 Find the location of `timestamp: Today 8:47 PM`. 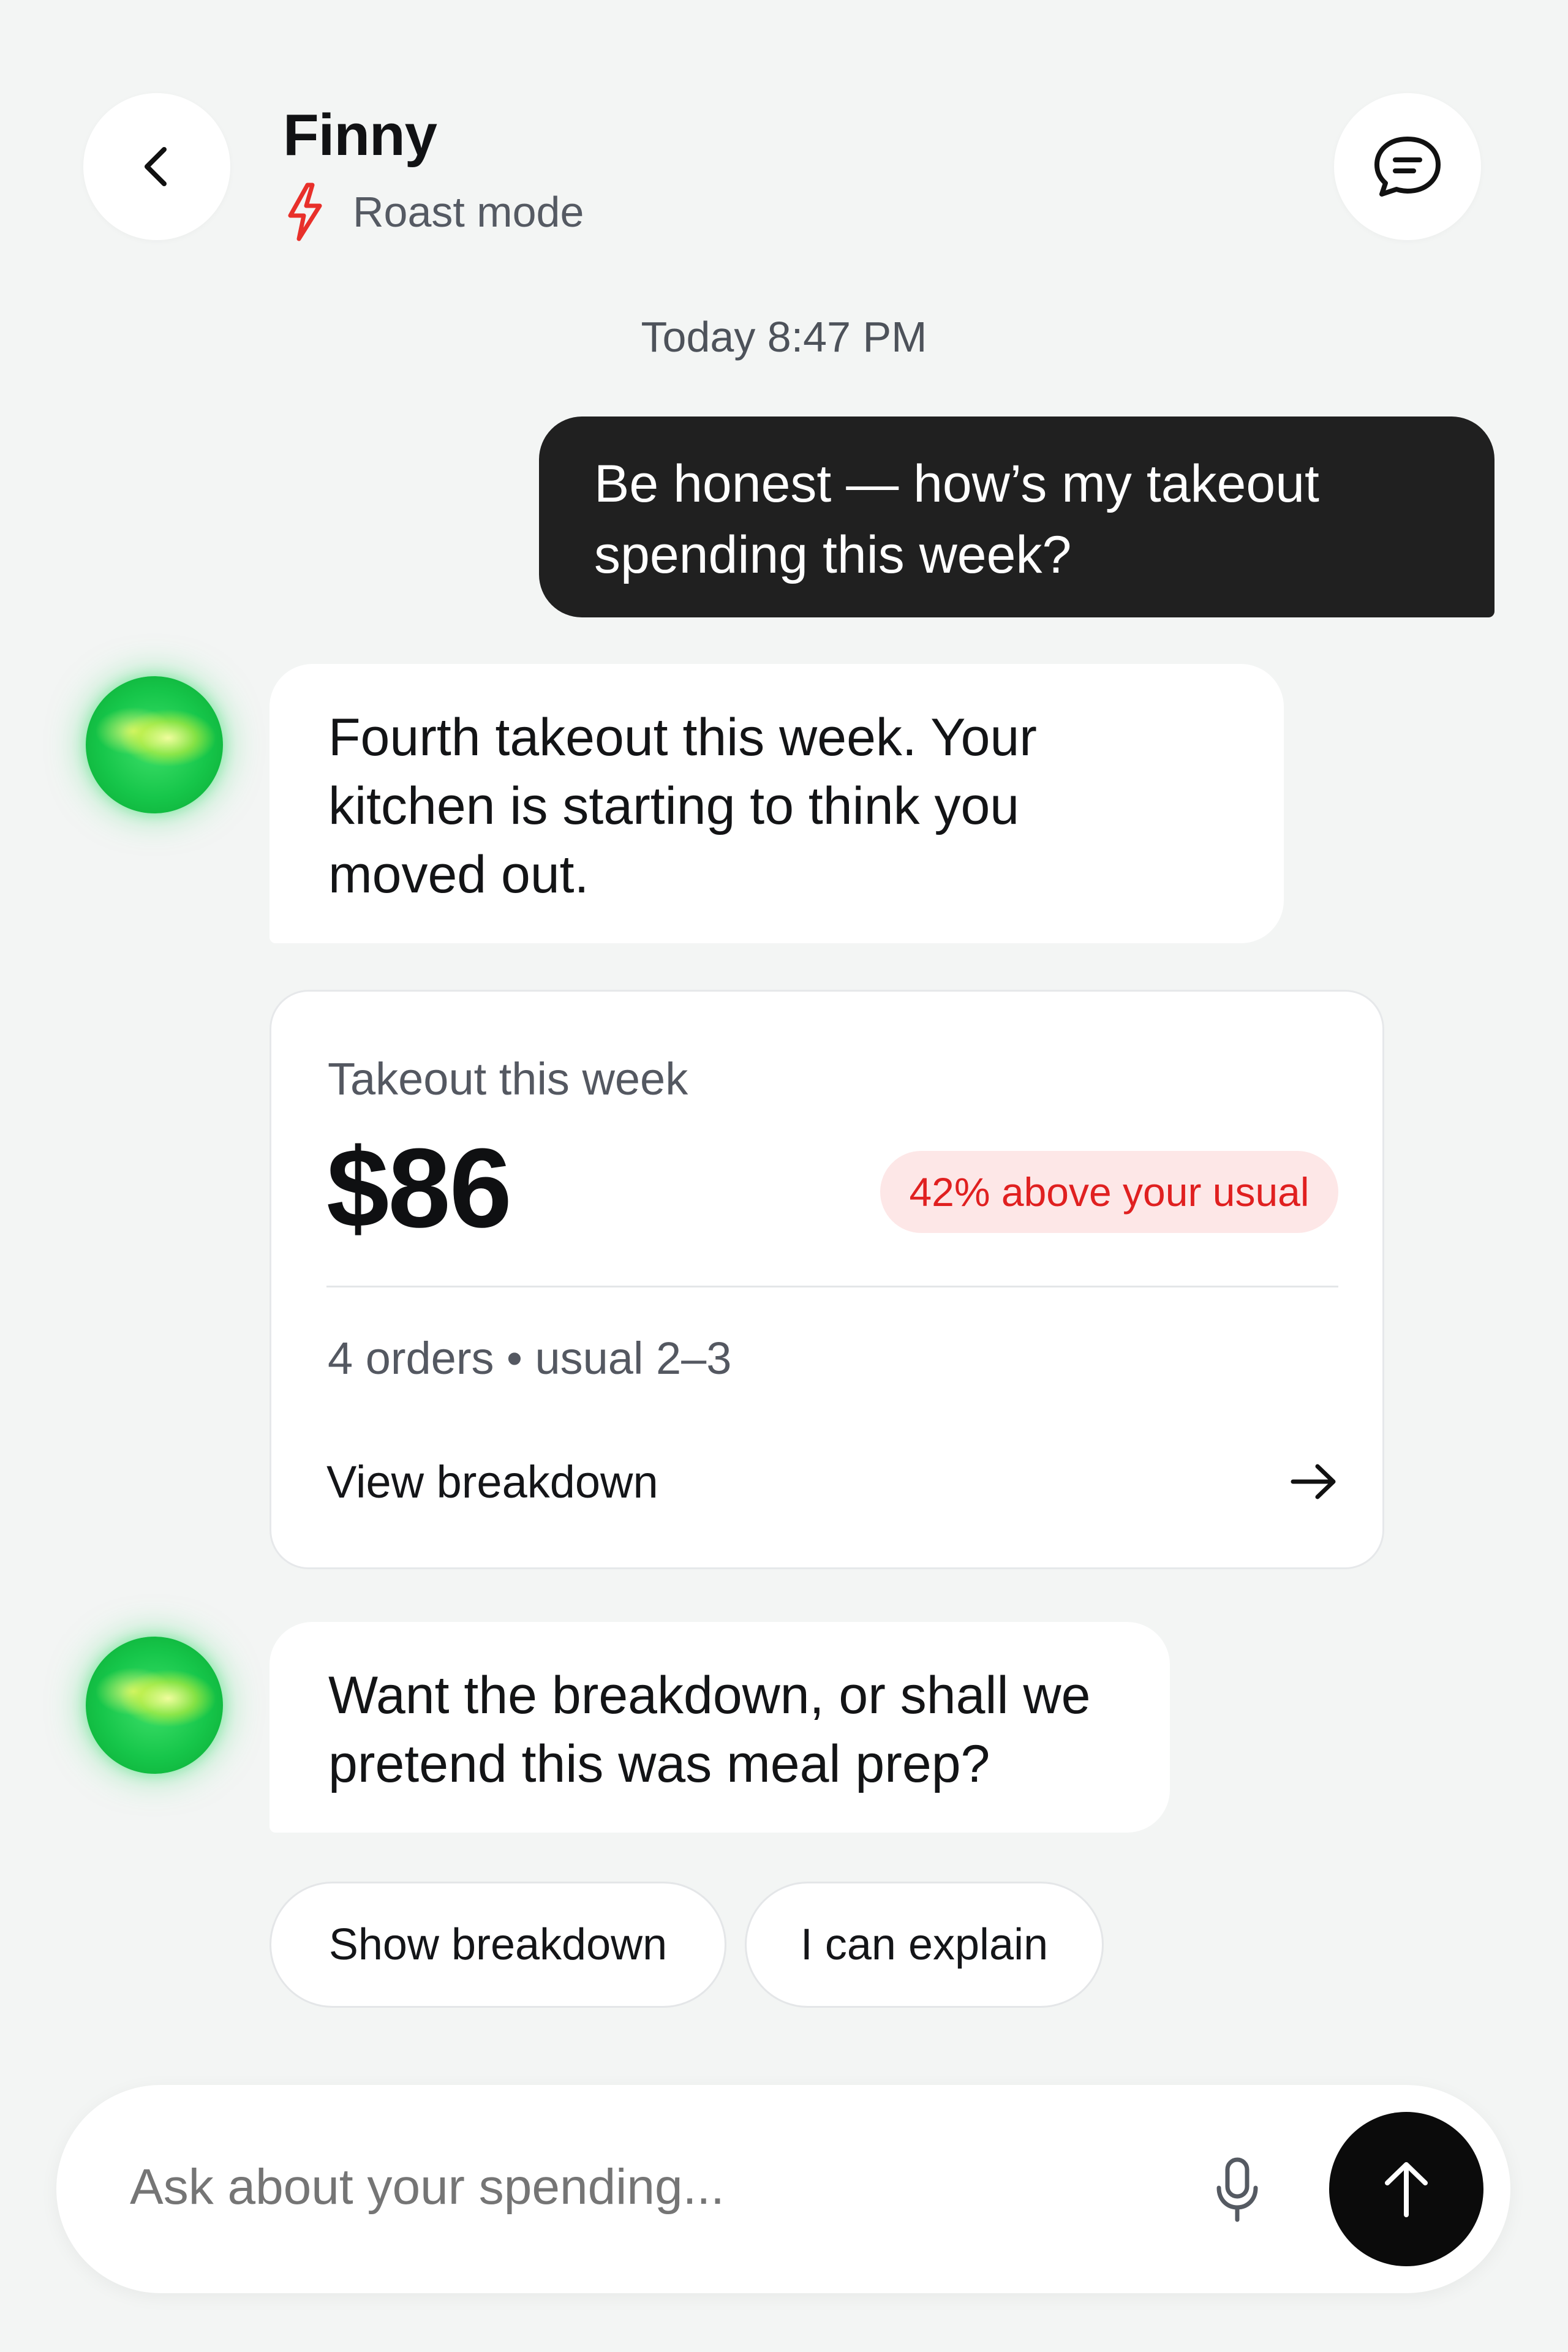

timestamp: Today 8:47 PM is located at coordinates (784, 337).